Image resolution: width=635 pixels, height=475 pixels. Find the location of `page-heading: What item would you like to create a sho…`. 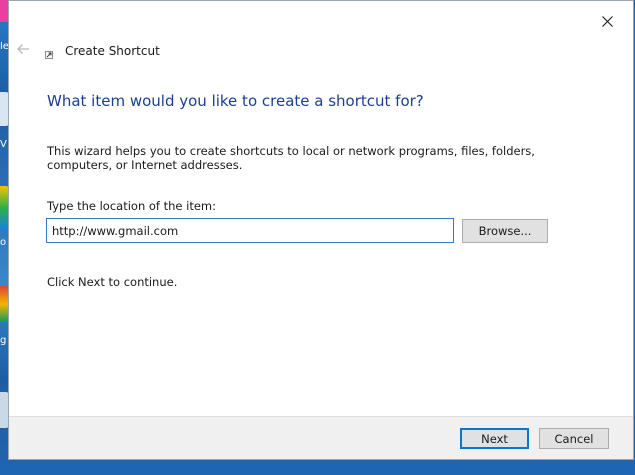

page-heading: What item would you like to create a sho… is located at coordinates (235, 101).